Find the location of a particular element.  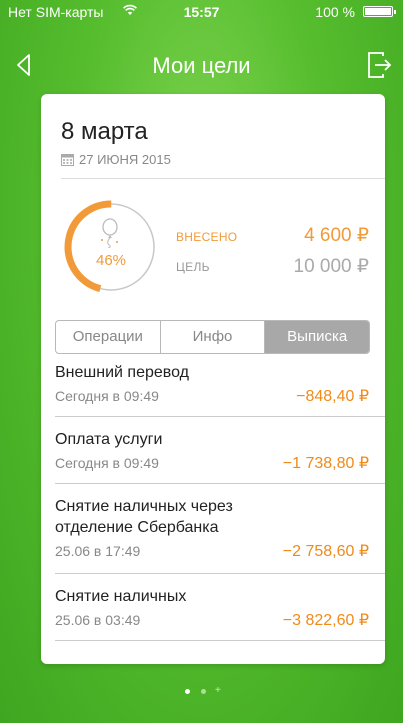

tab-operations: Операции is located at coordinates (108, 337).